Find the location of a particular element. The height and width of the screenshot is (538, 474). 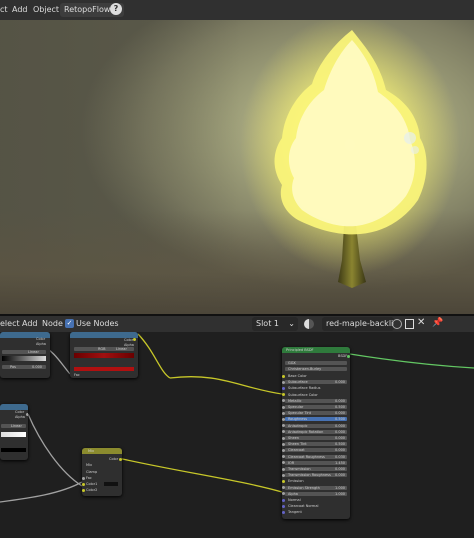

color-ramp-node-left: Color Alpha Linear Pos 0.000 is located at coordinates (25, 355).